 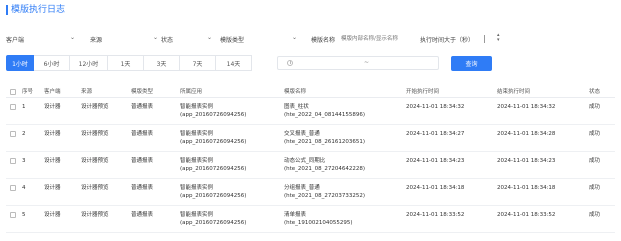 I want to click on exec-time-label: 执行时间大于（秒）, so click(x=447, y=40).